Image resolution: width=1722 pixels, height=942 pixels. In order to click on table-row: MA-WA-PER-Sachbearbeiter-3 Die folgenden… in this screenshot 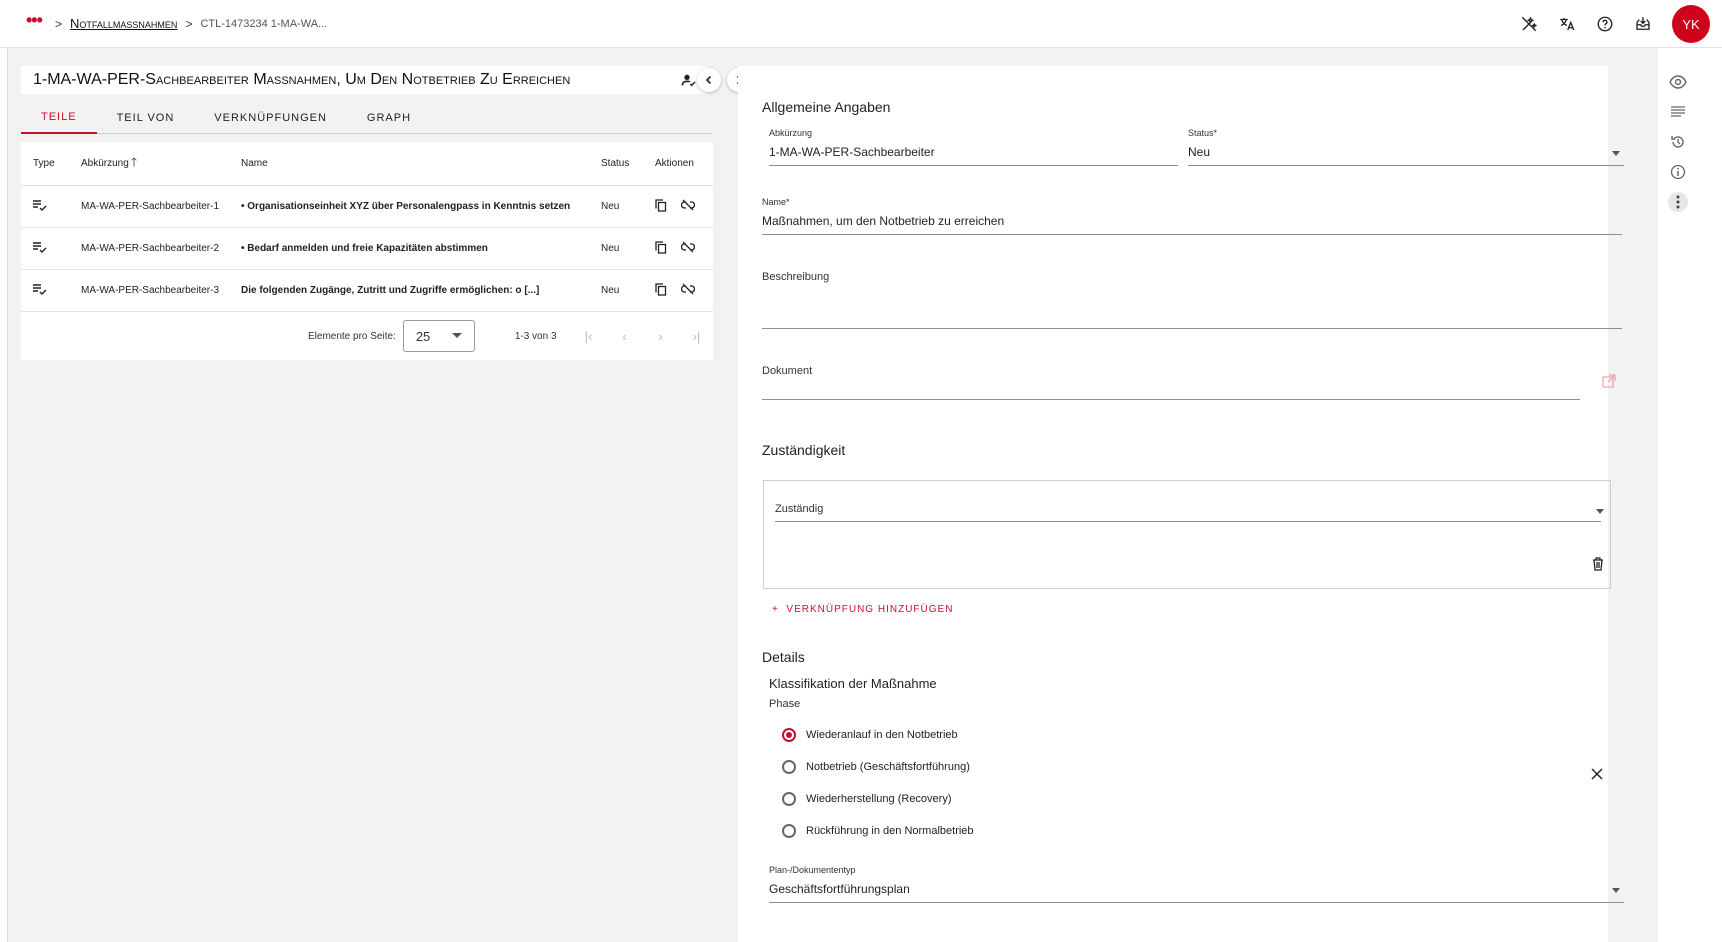, I will do `click(367, 291)`.